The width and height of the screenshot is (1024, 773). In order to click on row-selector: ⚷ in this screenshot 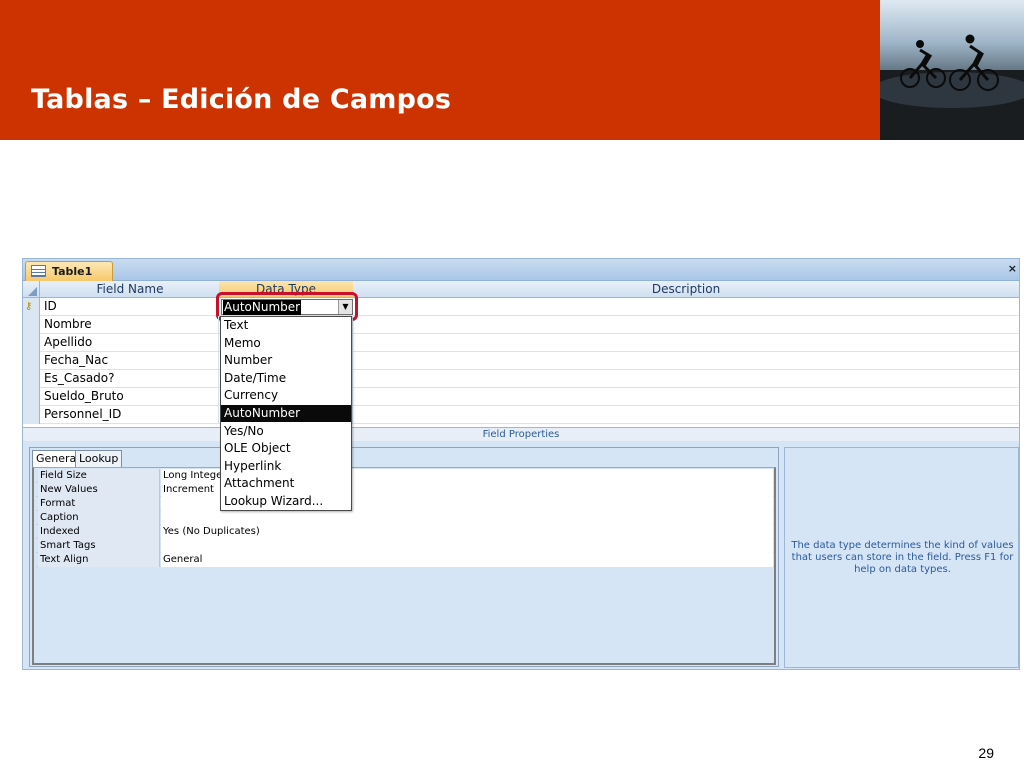, I will do `click(31, 307)`.